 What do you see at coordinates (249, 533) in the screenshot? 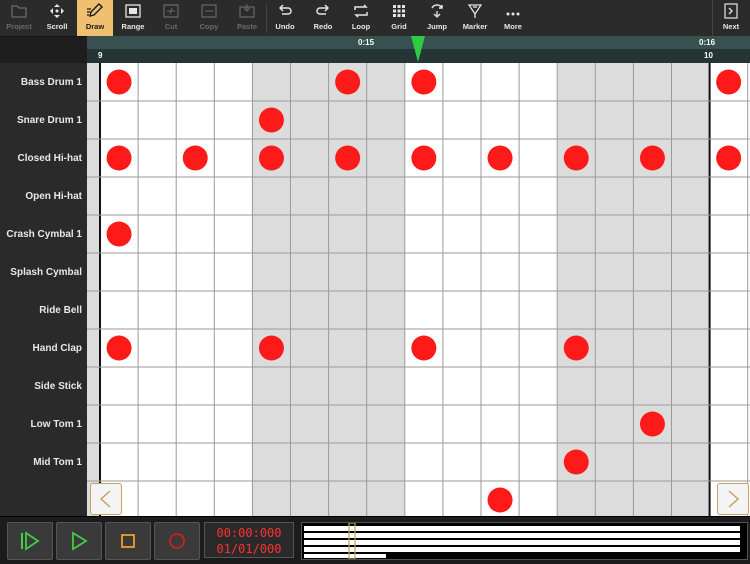
I see `time-readout: 00:00:000` at bounding box center [249, 533].